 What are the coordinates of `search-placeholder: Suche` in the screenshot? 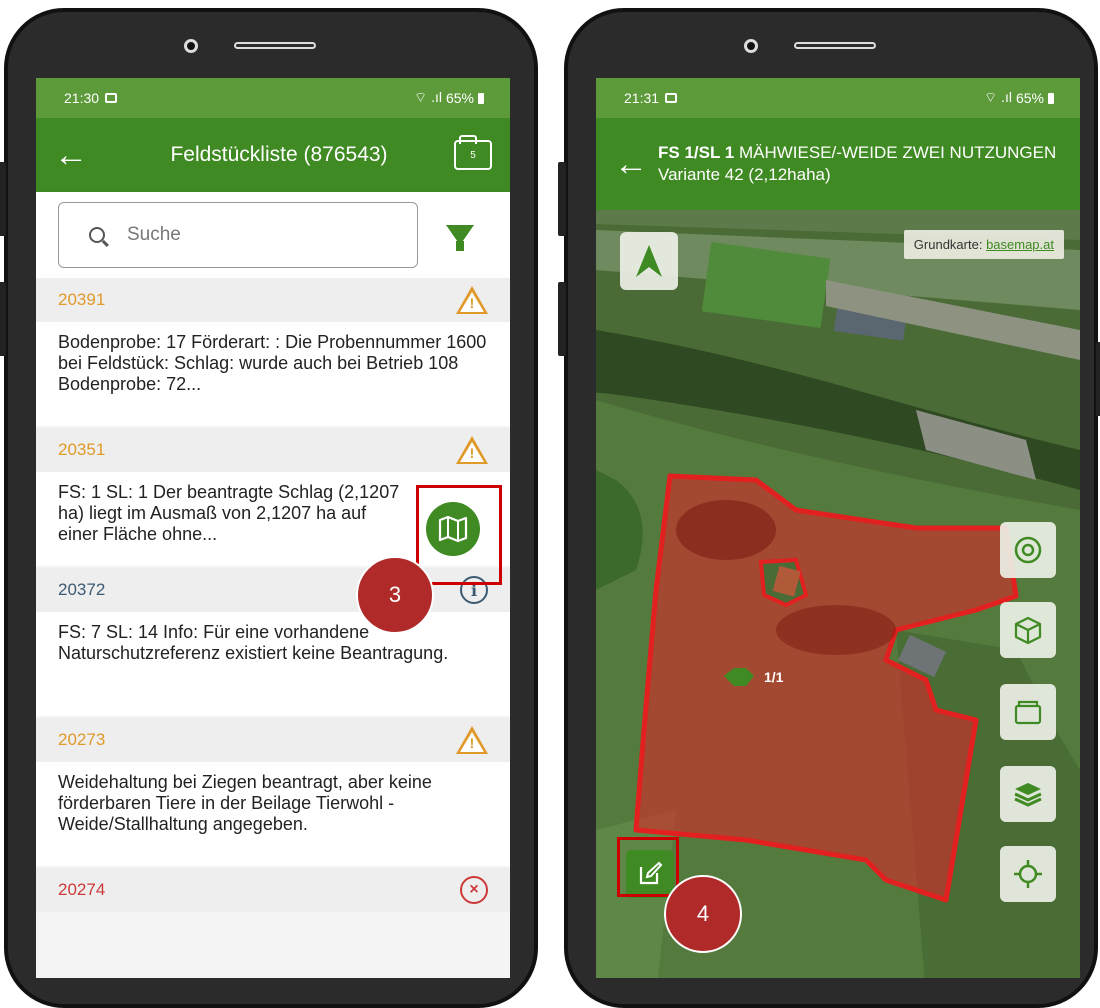 It's located at (154, 234).